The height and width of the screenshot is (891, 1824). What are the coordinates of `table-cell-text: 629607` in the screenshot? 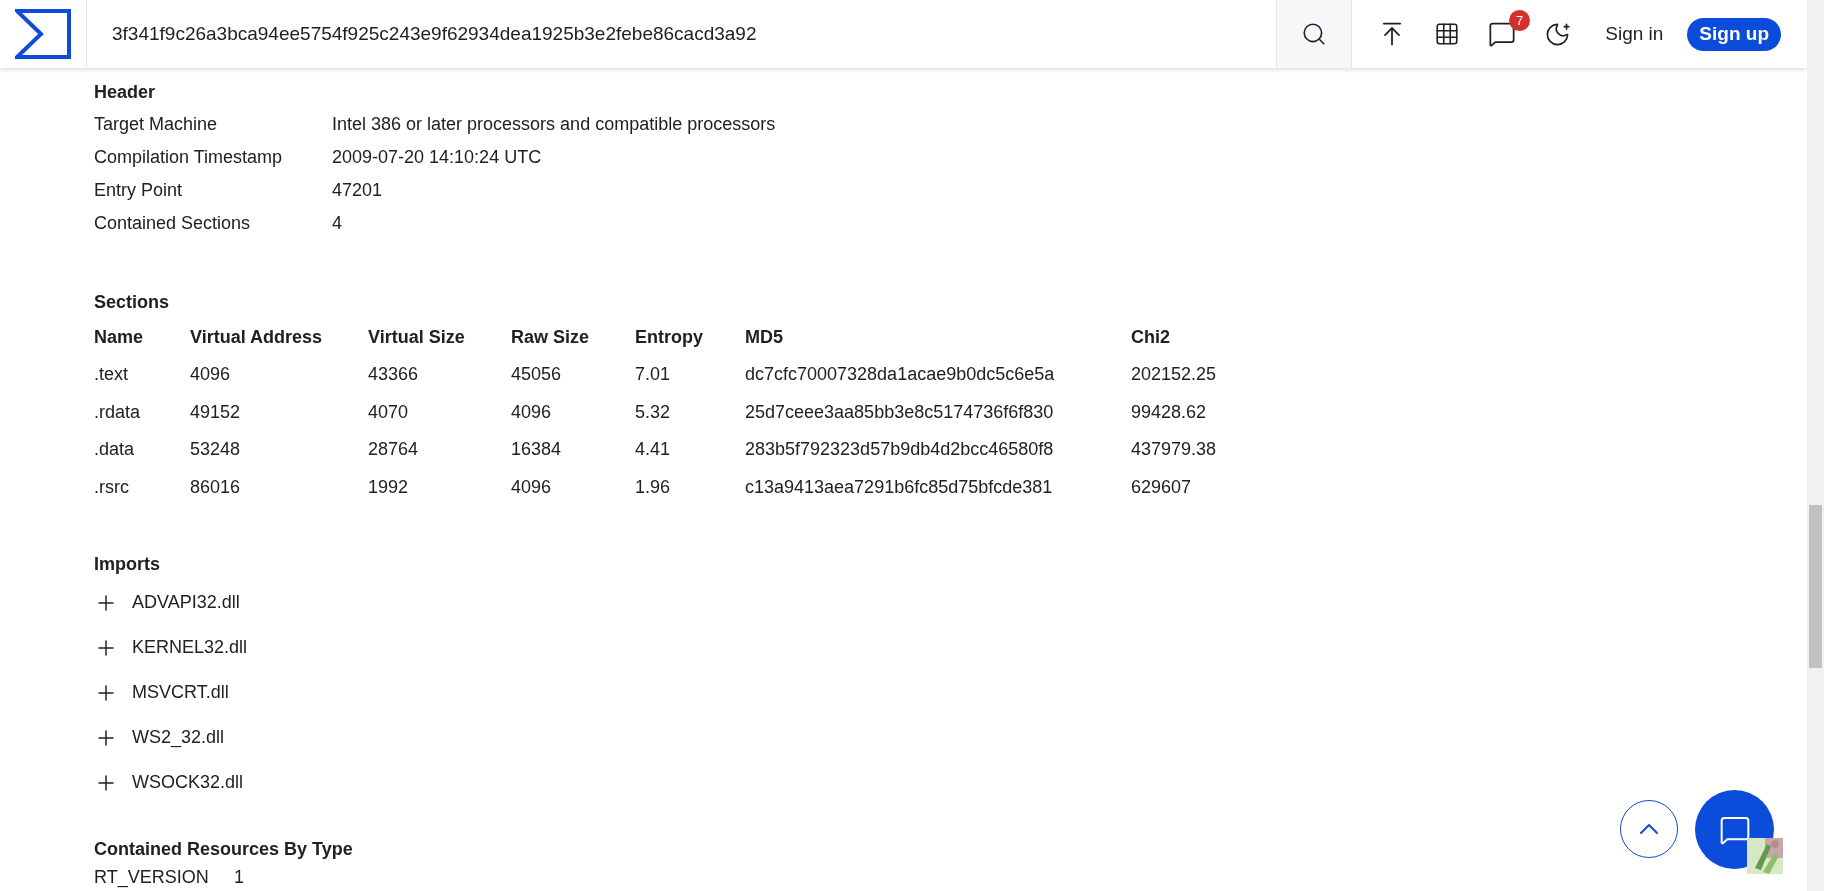 It's located at (1162, 487).